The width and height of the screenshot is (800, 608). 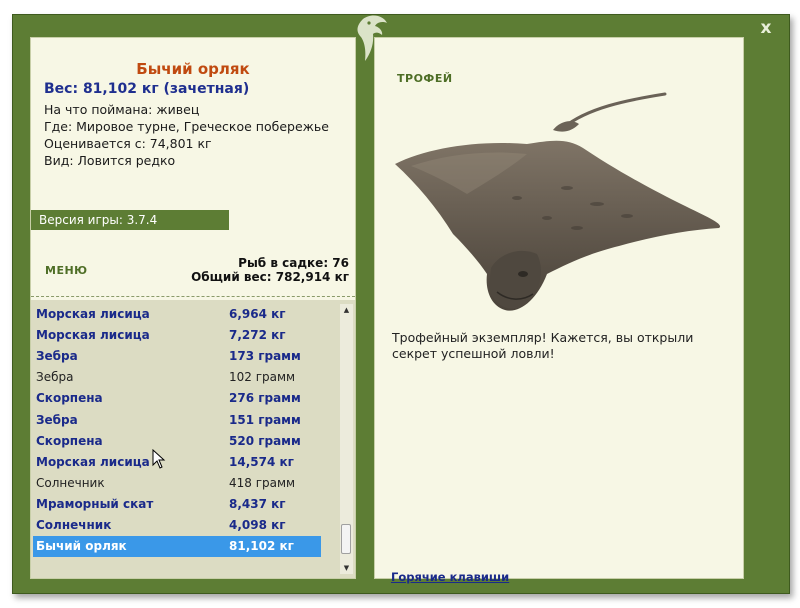 I want to click on scroll-up-icon: ▲, so click(x=346, y=310).